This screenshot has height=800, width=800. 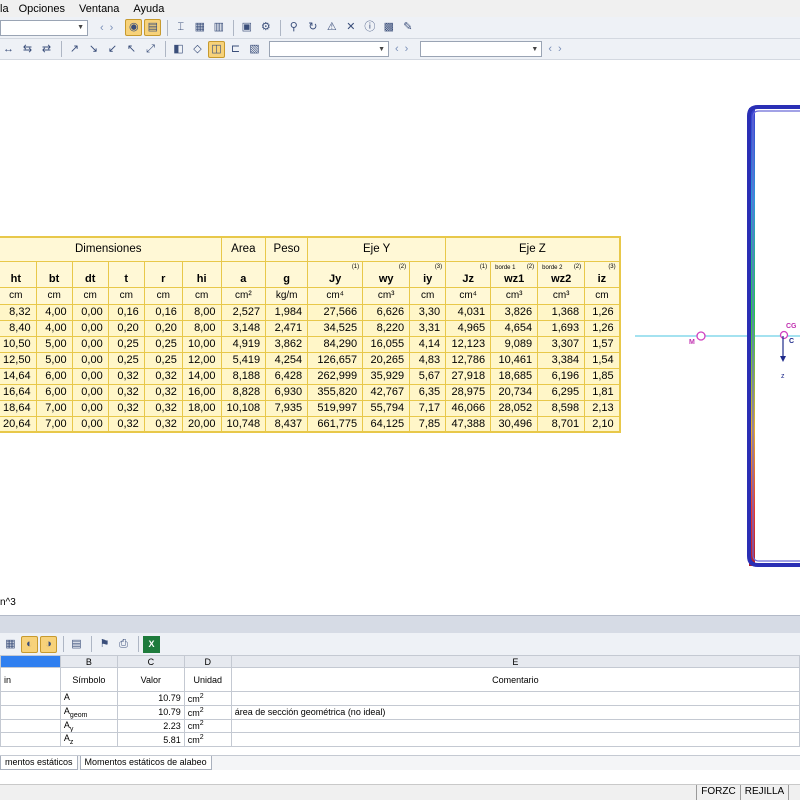 I want to click on grid-row: Az 5.81 cm2, so click(x=400, y=740).